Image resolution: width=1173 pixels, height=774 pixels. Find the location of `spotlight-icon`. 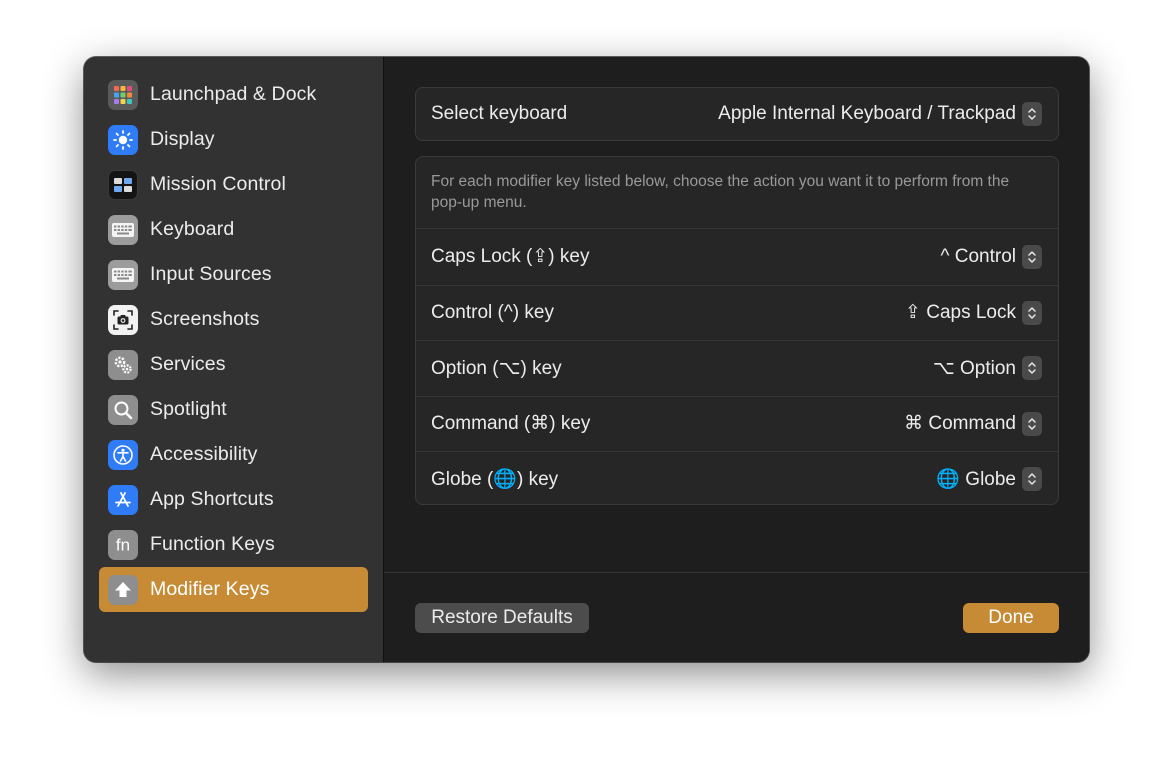

spotlight-icon is located at coordinates (123, 409).